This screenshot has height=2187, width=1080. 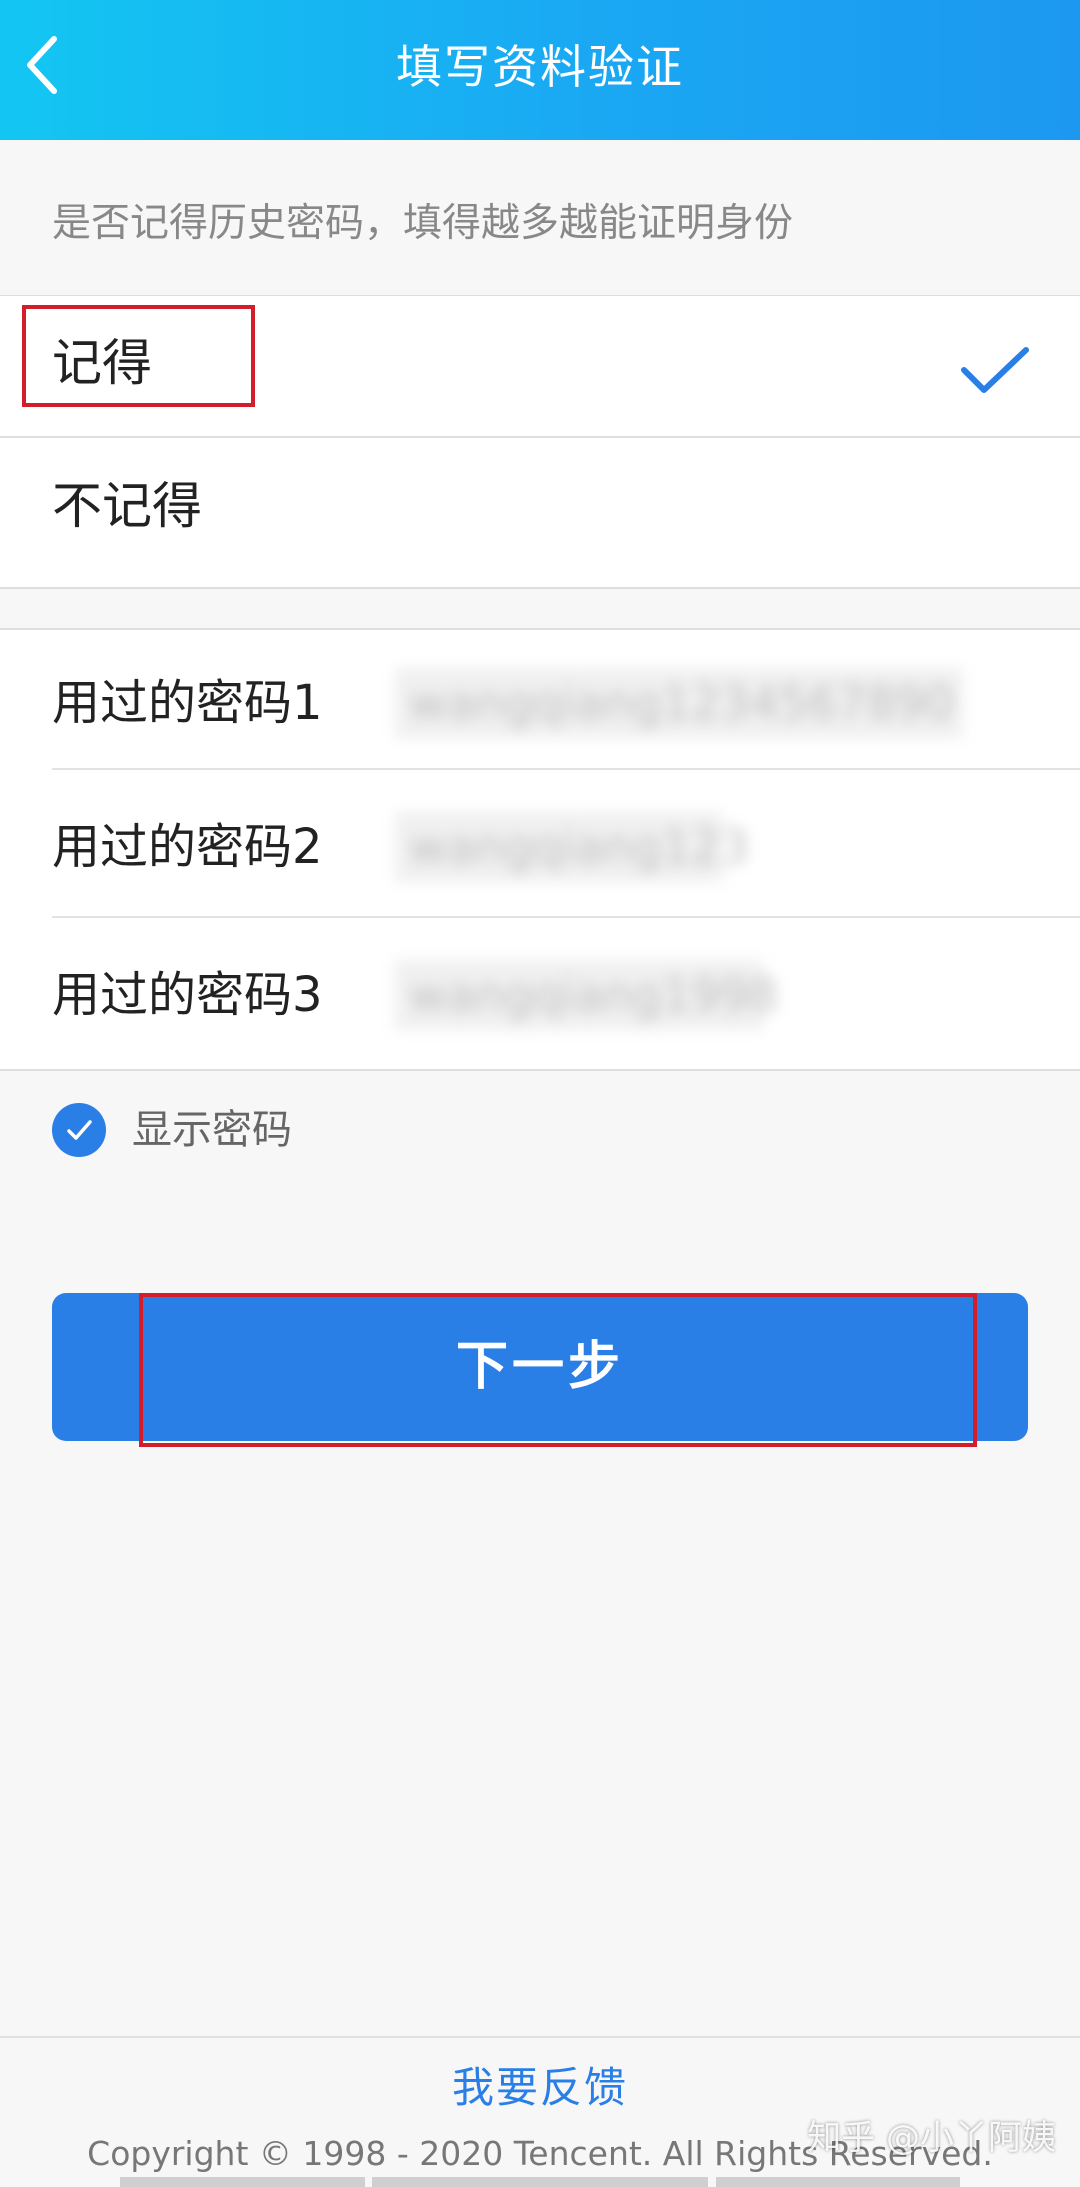 I want to click on highlight-box-next, so click(x=558, y=1370).